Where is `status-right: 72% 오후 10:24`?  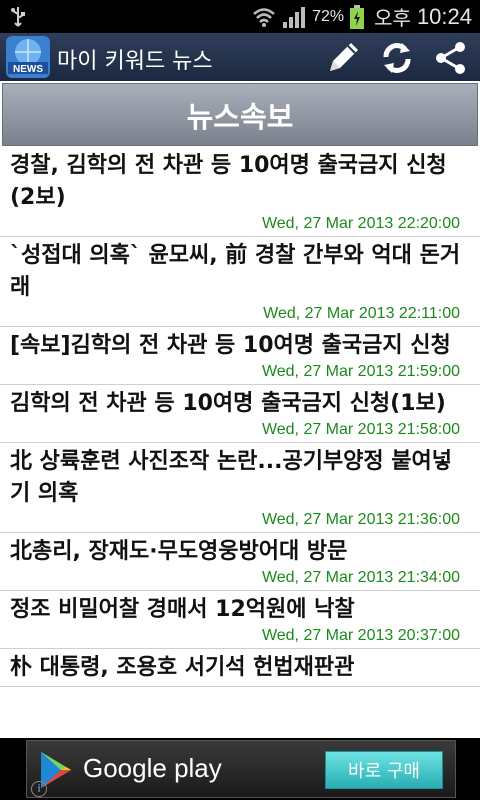
status-right: 72% 오후 10:24 is located at coordinates (362, 16).